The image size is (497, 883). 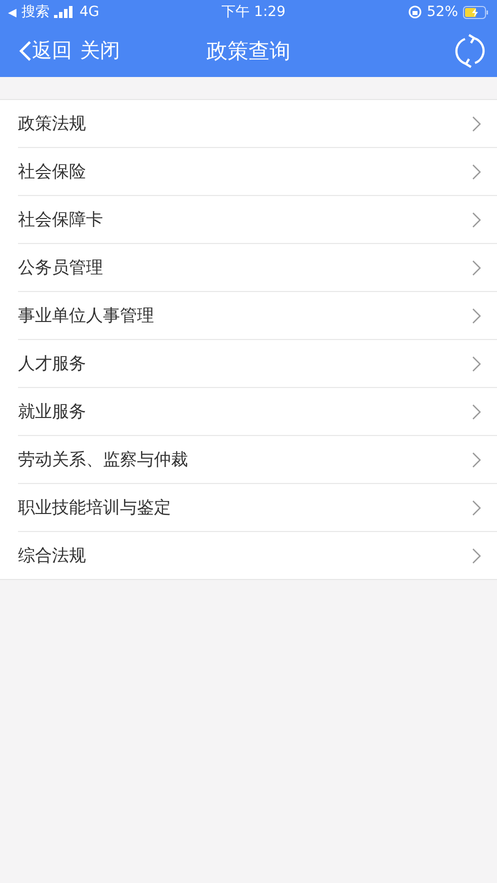 I want to click on menu-item-label: 公务员管理, so click(x=60, y=267).